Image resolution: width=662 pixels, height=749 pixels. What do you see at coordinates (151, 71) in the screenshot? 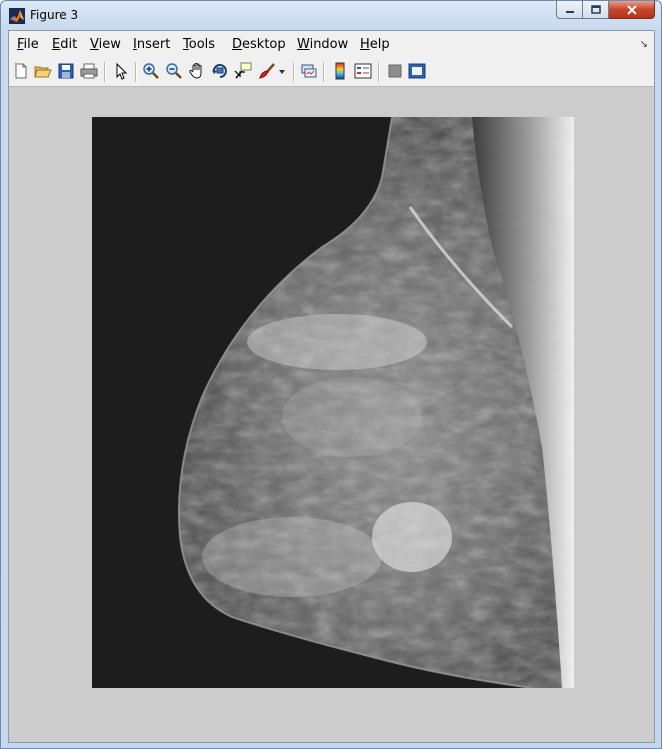
I see `zoom-in-icon` at bounding box center [151, 71].